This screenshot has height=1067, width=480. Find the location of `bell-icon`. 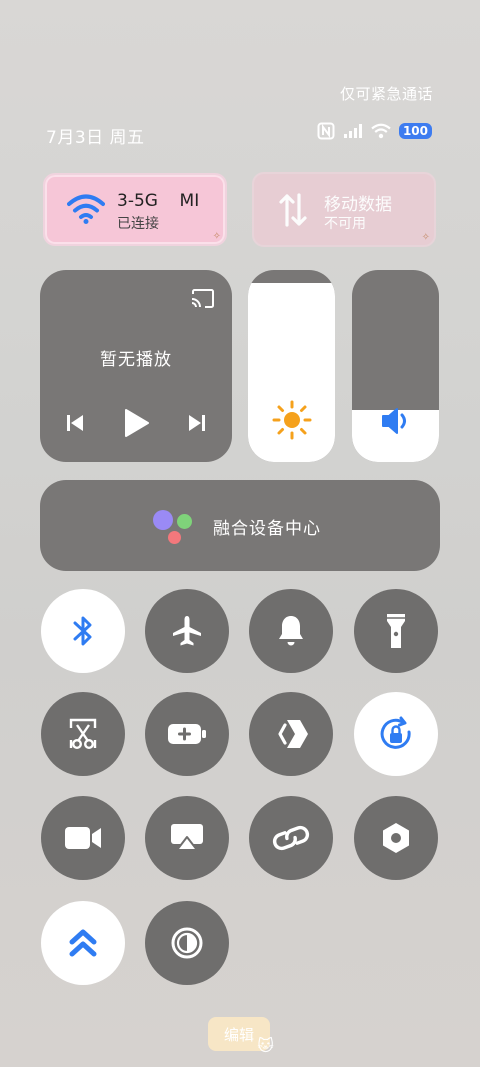

bell-icon is located at coordinates (291, 631).